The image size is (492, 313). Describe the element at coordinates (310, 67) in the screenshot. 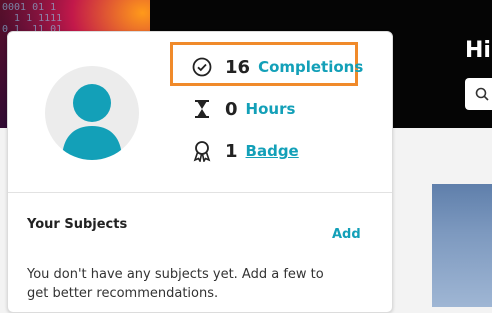

I see `completions-link: Completions` at that location.